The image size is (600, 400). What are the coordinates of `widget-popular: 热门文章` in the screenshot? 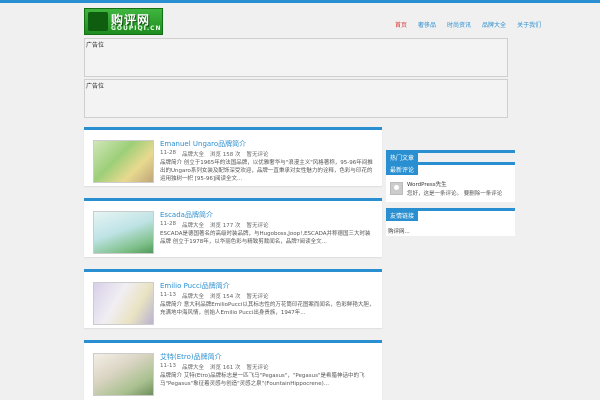 It's located at (450, 156).